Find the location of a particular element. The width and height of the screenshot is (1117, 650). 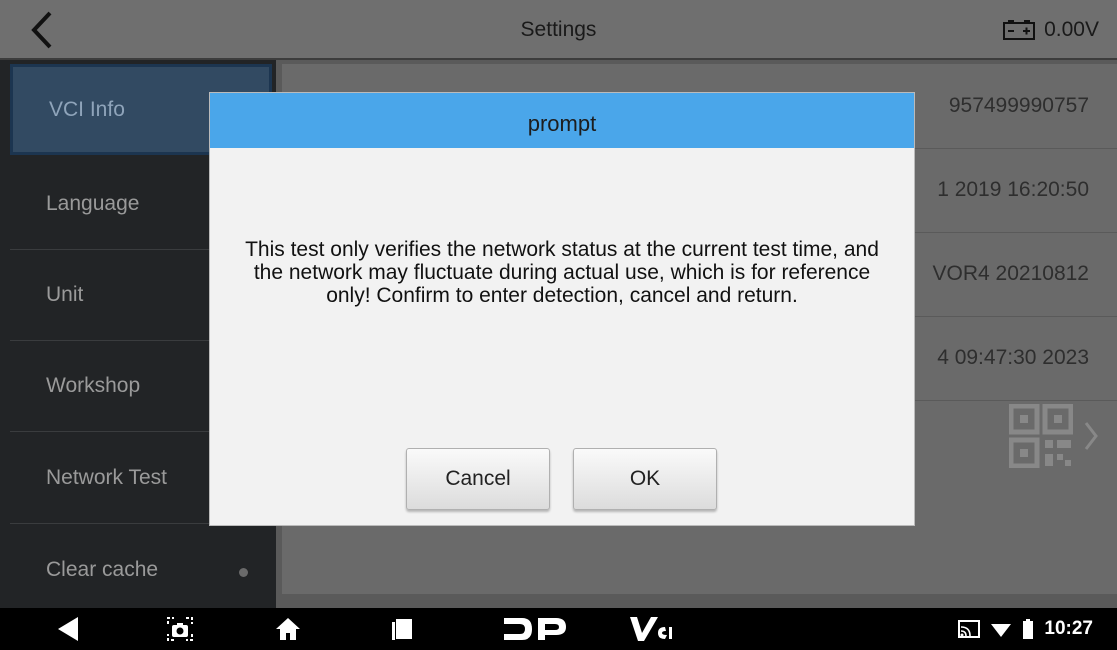

vci-app-button is located at coordinates (651, 629).